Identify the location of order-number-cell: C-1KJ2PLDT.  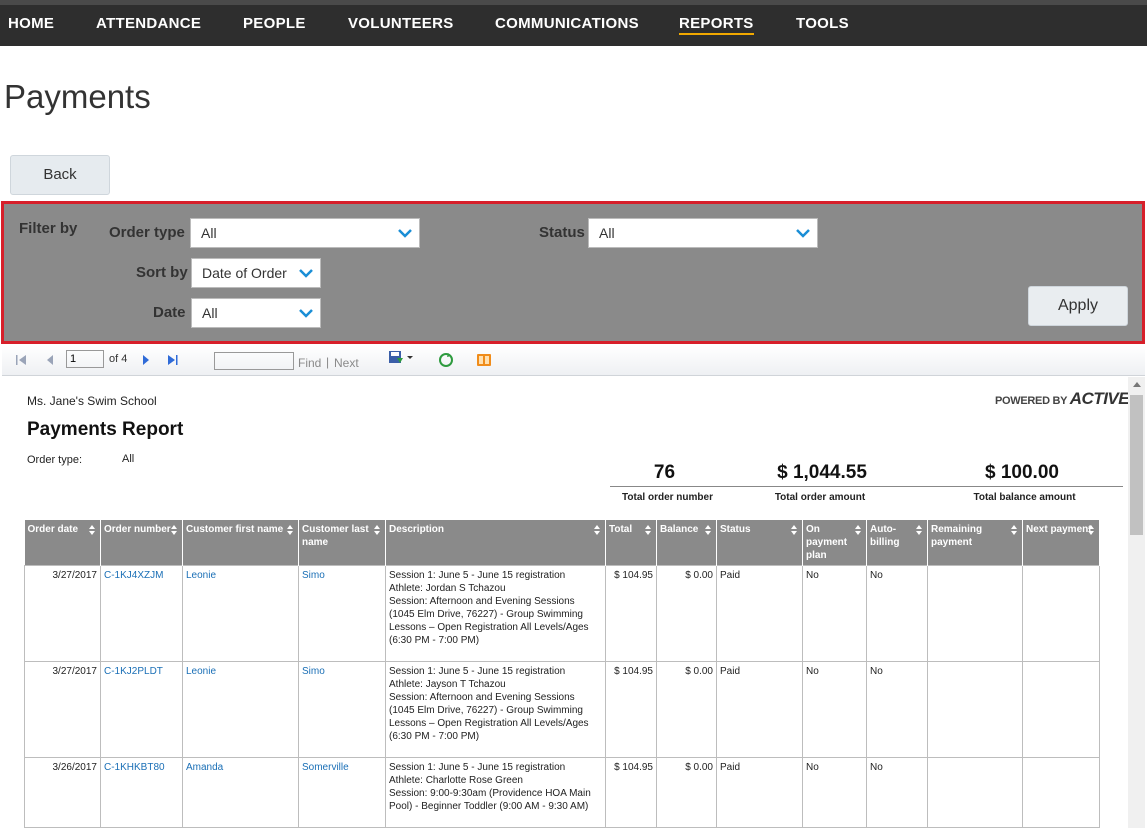
(141, 709).